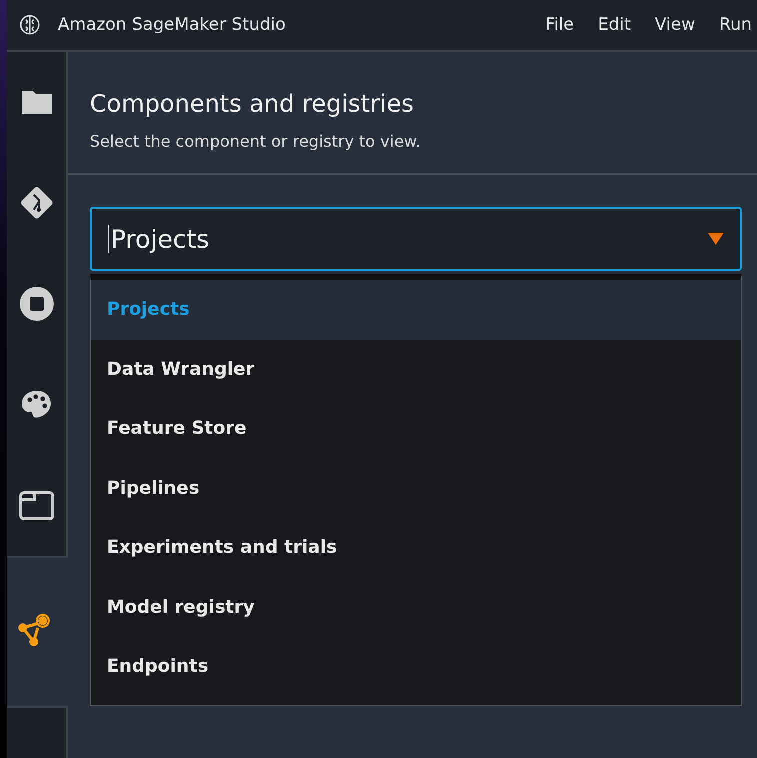  I want to click on menu-item: File, so click(560, 25).